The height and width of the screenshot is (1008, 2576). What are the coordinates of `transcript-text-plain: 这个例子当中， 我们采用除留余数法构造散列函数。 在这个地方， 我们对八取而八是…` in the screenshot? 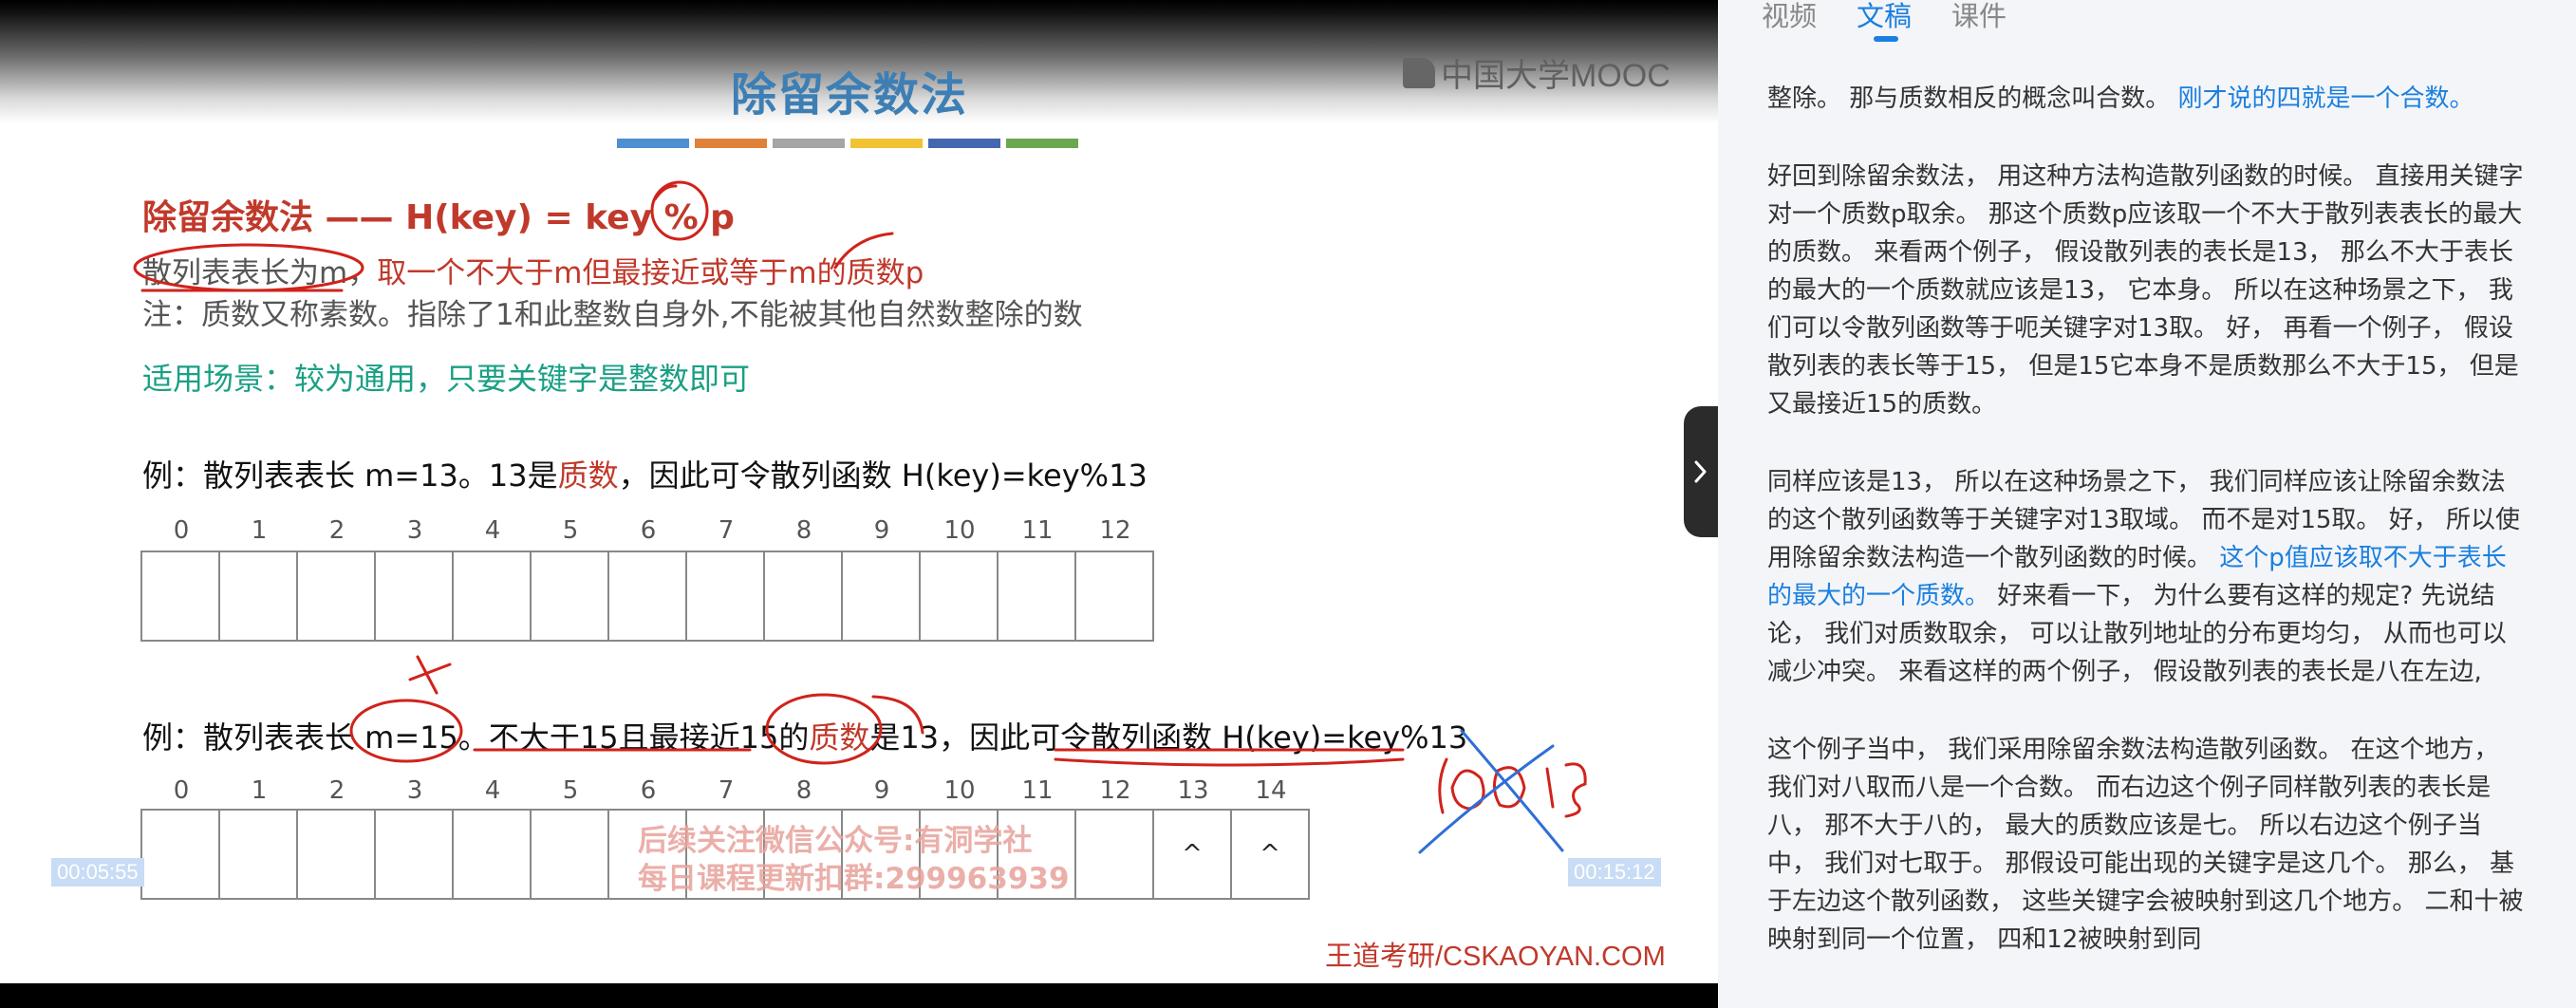 It's located at (2145, 845).